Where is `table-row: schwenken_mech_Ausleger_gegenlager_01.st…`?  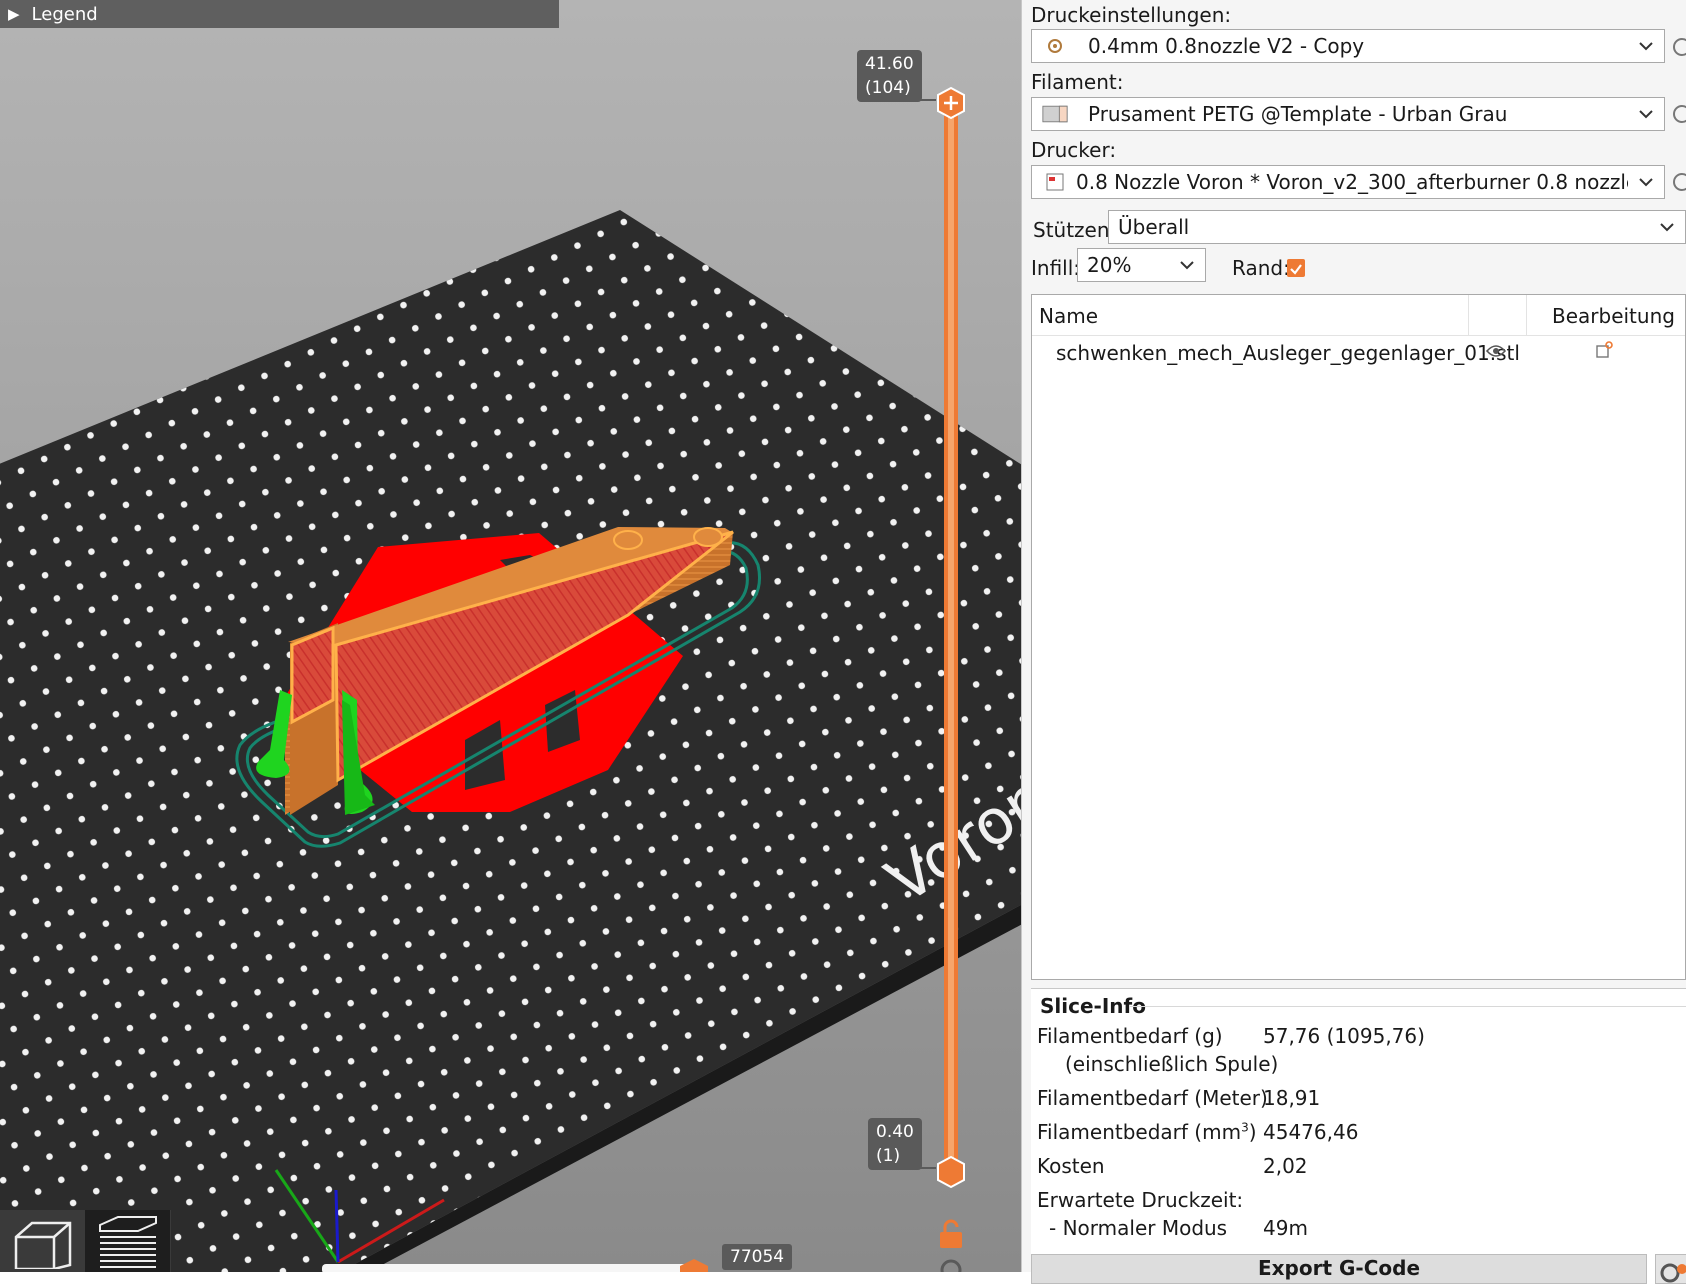 table-row: schwenken_mech_Ausleger_gegenlager_01.st… is located at coordinates (1358, 353).